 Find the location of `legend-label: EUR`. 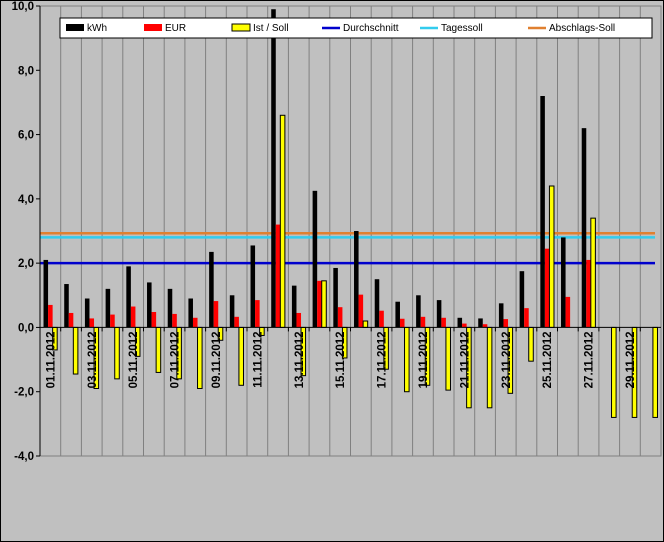

legend-label: EUR is located at coordinates (175, 28).